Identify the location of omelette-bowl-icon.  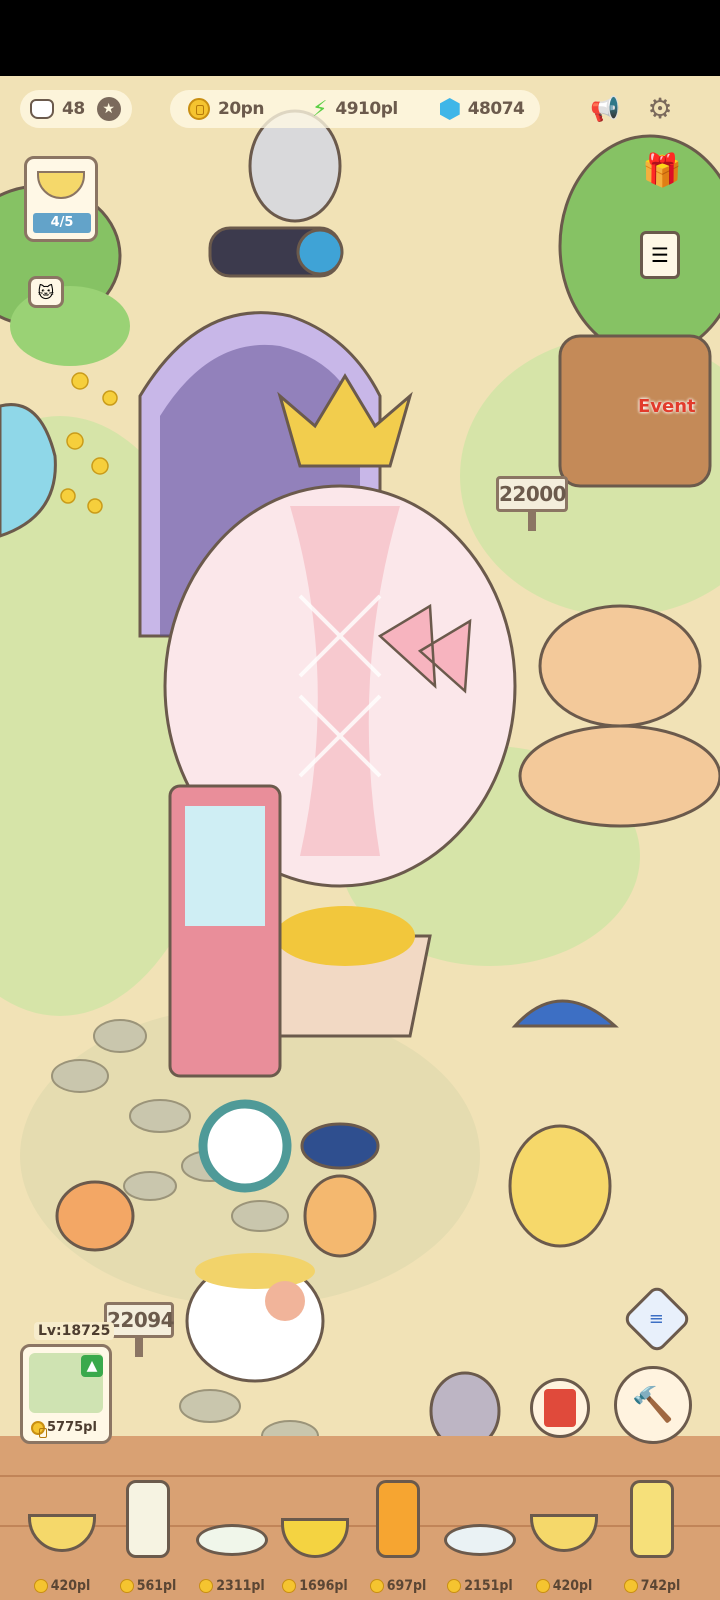
(315, 1538).